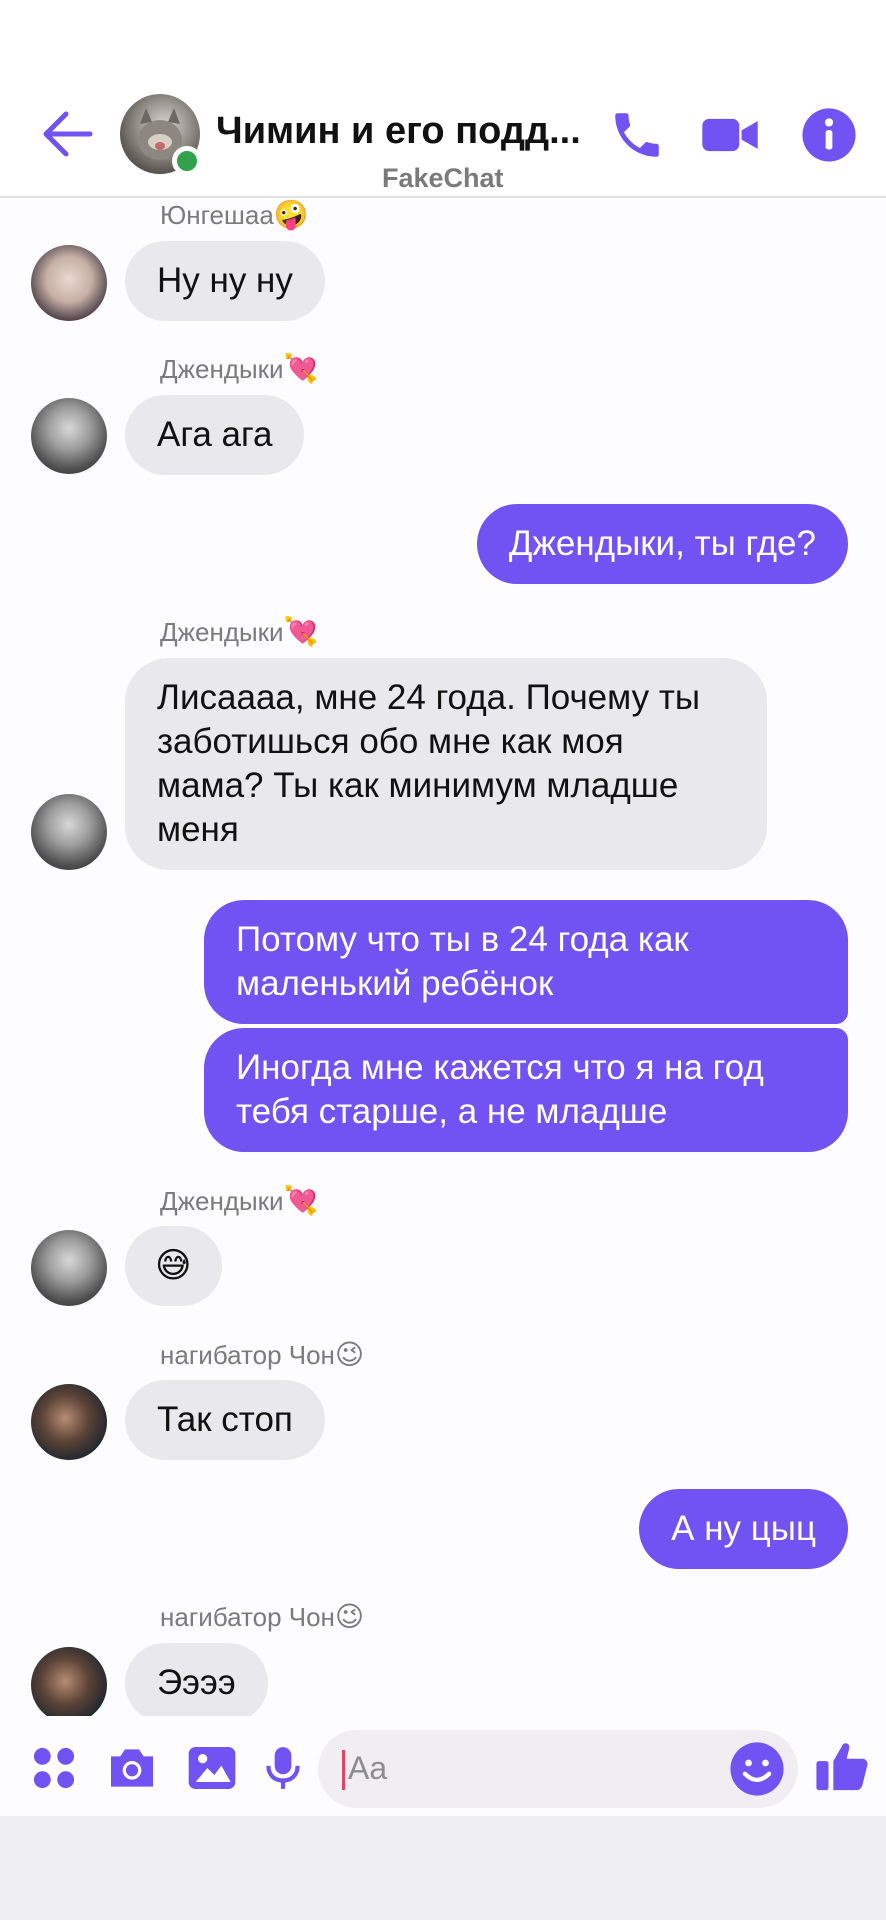  What do you see at coordinates (443, 99) in the screenshot?
I see `chat-header: Чимин и его подд... FakeChat` at bounding box center [443, 99].